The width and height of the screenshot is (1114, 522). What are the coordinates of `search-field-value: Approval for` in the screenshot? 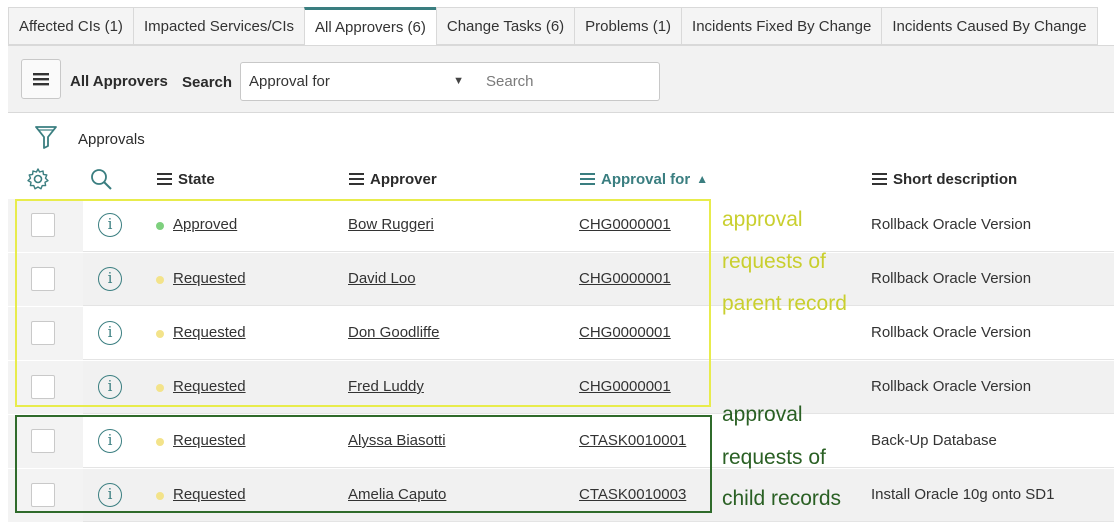 It's located at (289, 81).